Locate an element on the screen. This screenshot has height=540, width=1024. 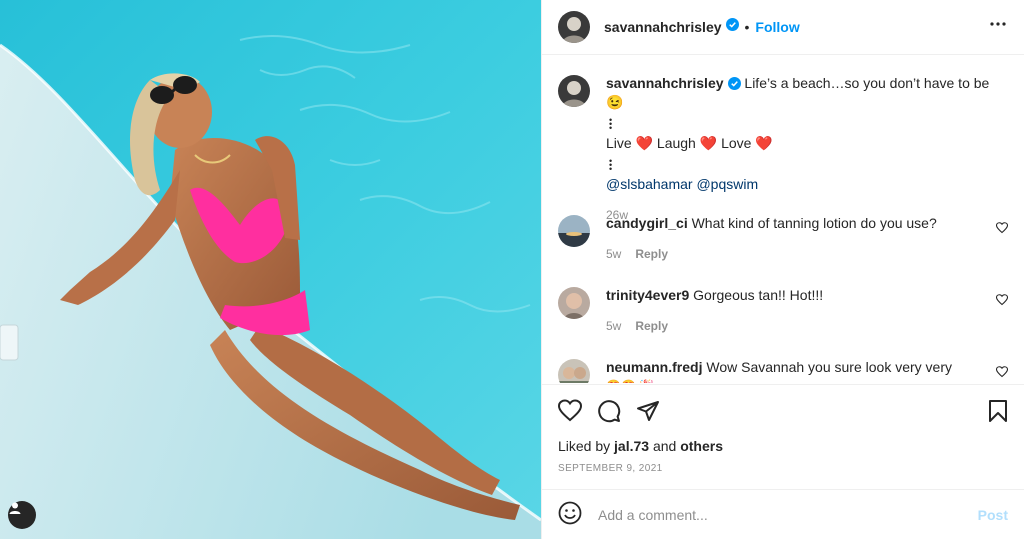
liked-user-link: jal.73 is located at coordinates (631, 446).